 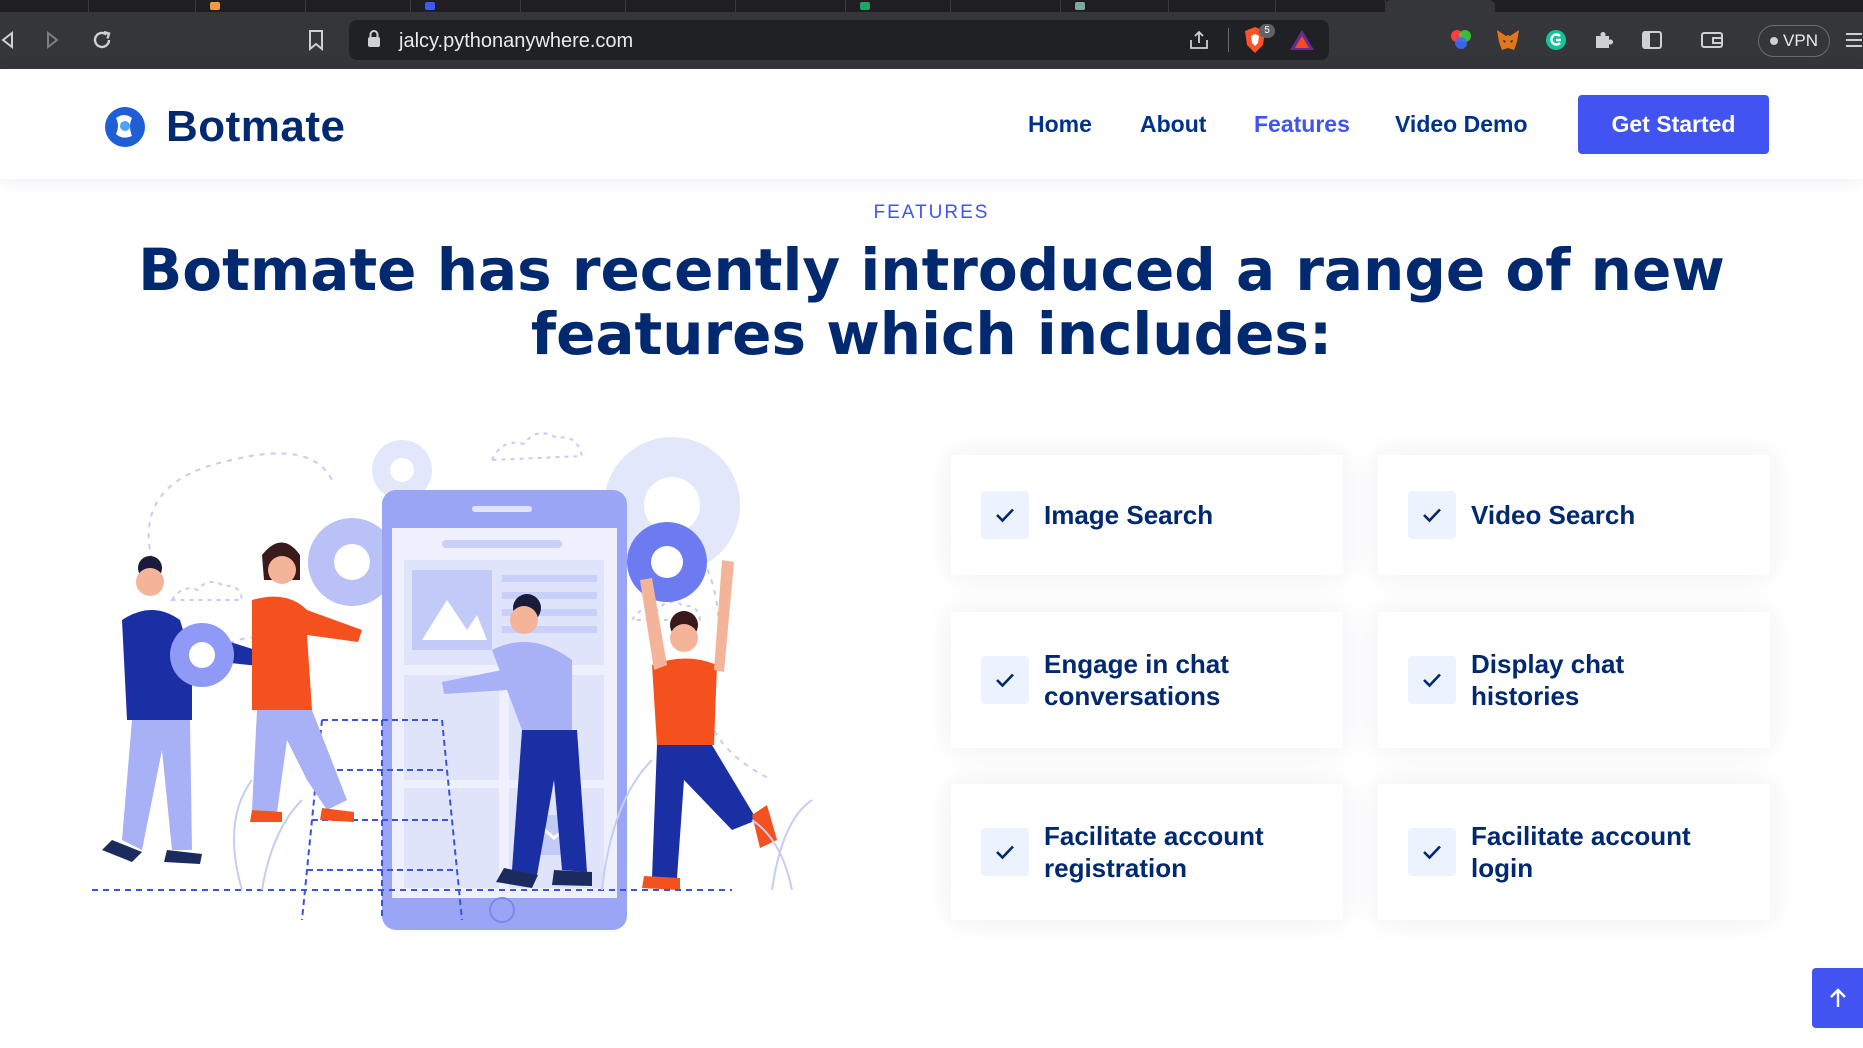 I want to click on get-started-button: Get Started, so click(x=1673, y=124).